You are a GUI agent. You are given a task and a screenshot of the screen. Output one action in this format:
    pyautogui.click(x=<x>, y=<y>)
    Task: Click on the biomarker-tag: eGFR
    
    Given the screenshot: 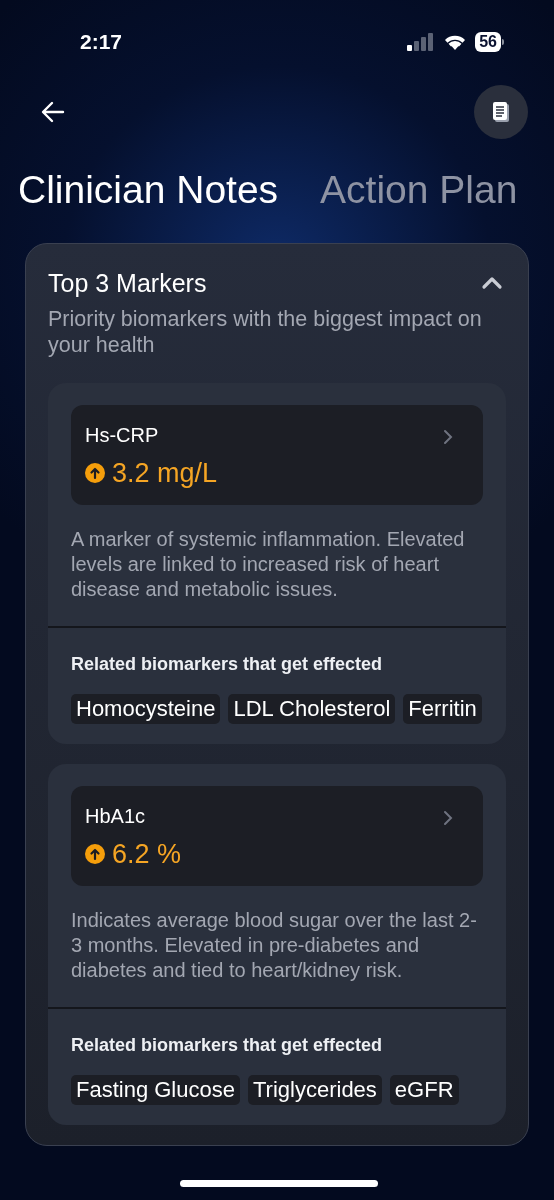 What is the action you would take?
    pyautogui.click(x=424, y=1090)
    